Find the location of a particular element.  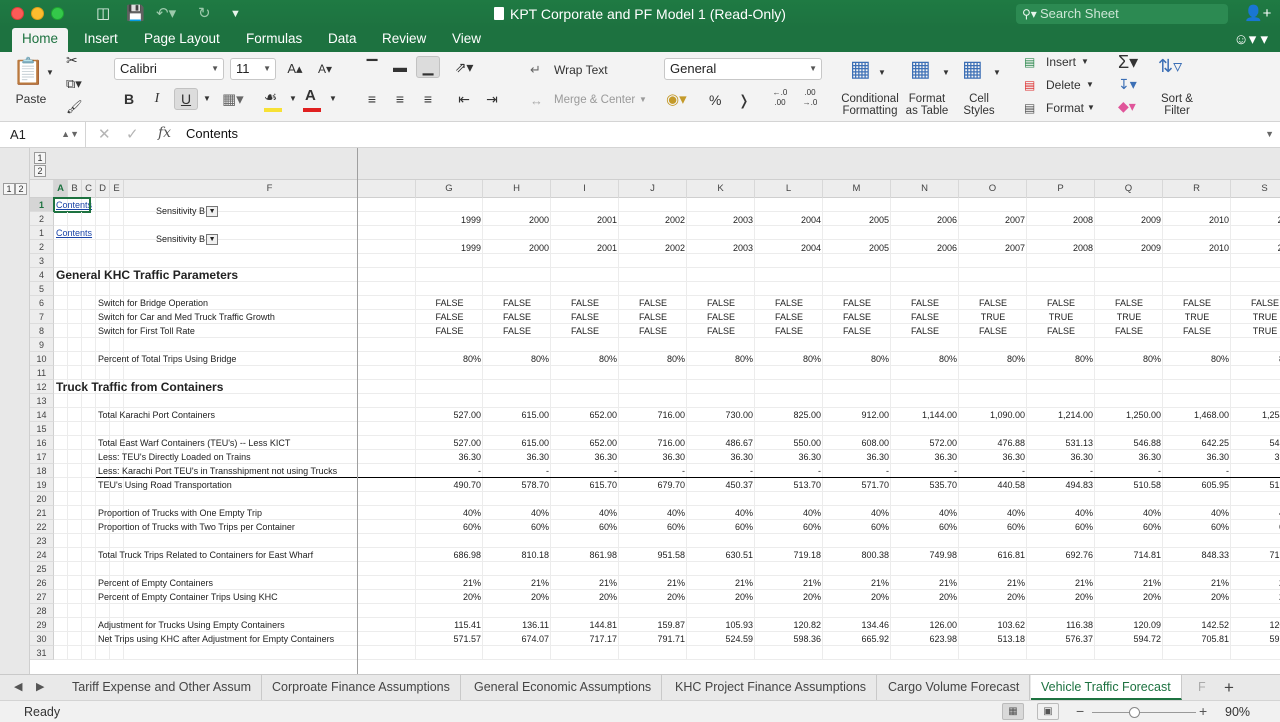

value-cell: 825.00 is located at coordinates (789, 415).